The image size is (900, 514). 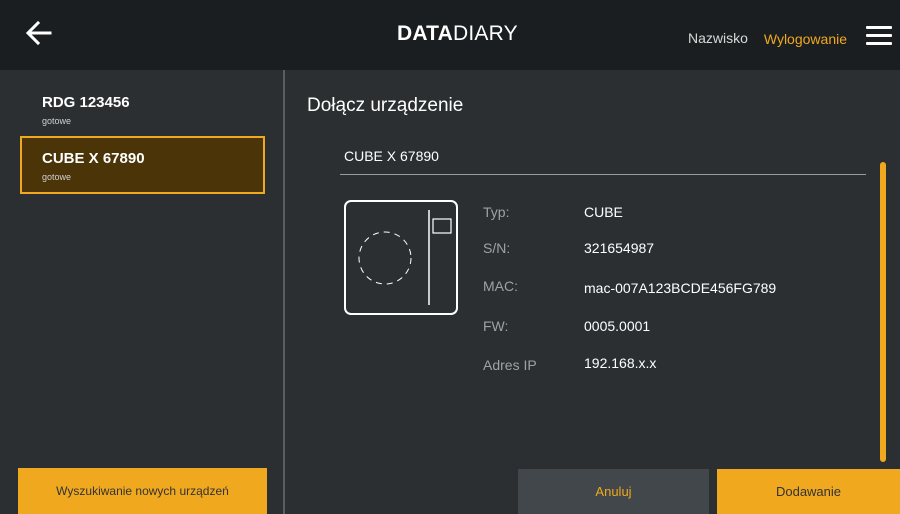 What do you see at coordinates (93, 158) in the screenshot?
I see `device-name: CUBE X 67890` at bounding box center [93, 158].